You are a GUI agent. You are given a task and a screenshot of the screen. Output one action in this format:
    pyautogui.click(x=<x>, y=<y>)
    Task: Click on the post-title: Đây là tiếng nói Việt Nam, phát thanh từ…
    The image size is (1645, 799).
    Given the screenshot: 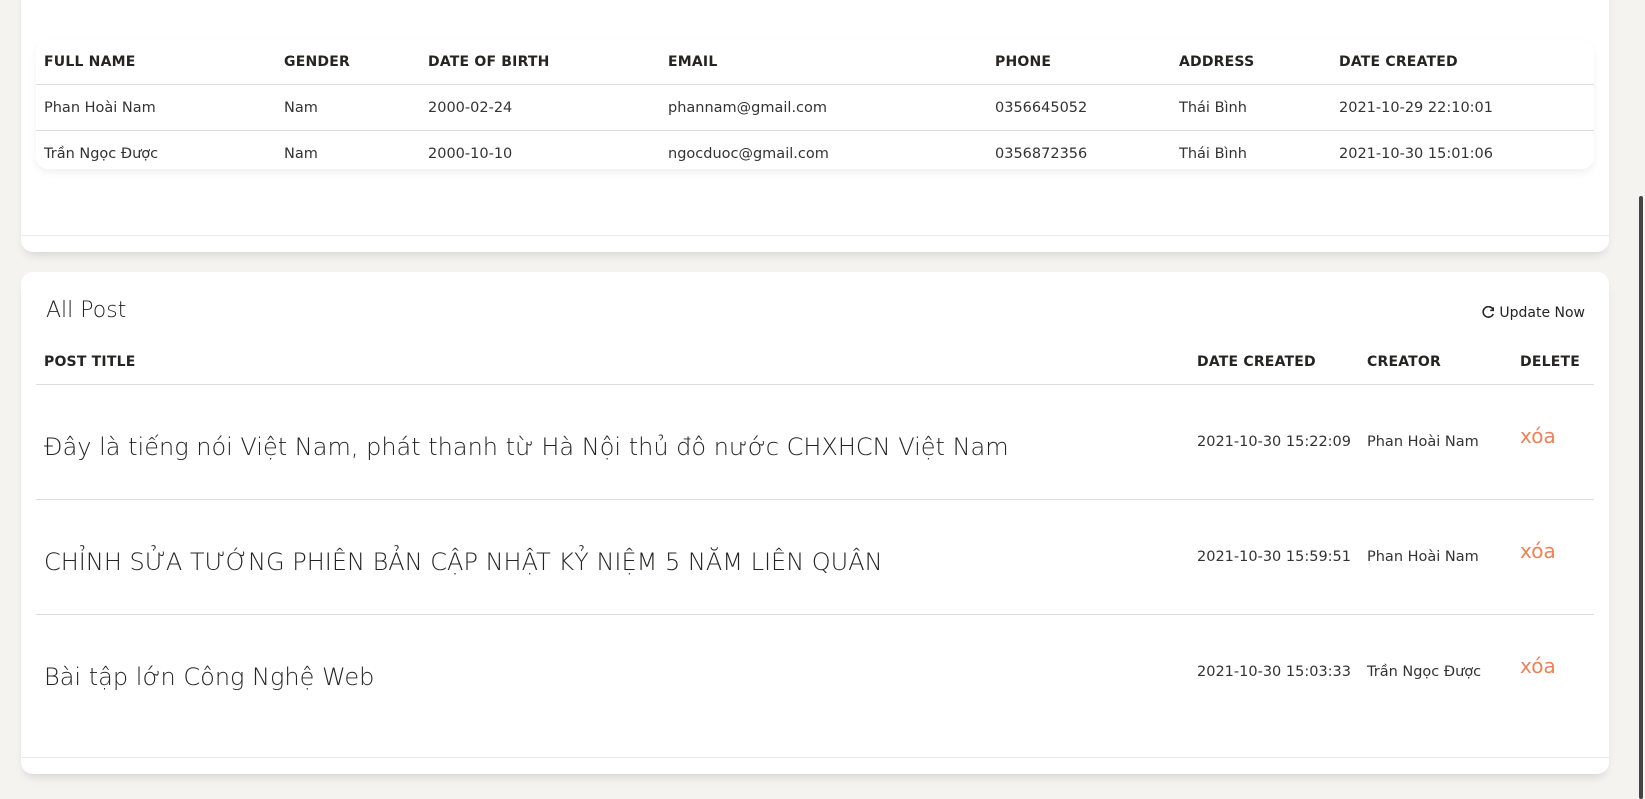 What is the action you would take?
    pyautogui.click(x=612, y=442)
    